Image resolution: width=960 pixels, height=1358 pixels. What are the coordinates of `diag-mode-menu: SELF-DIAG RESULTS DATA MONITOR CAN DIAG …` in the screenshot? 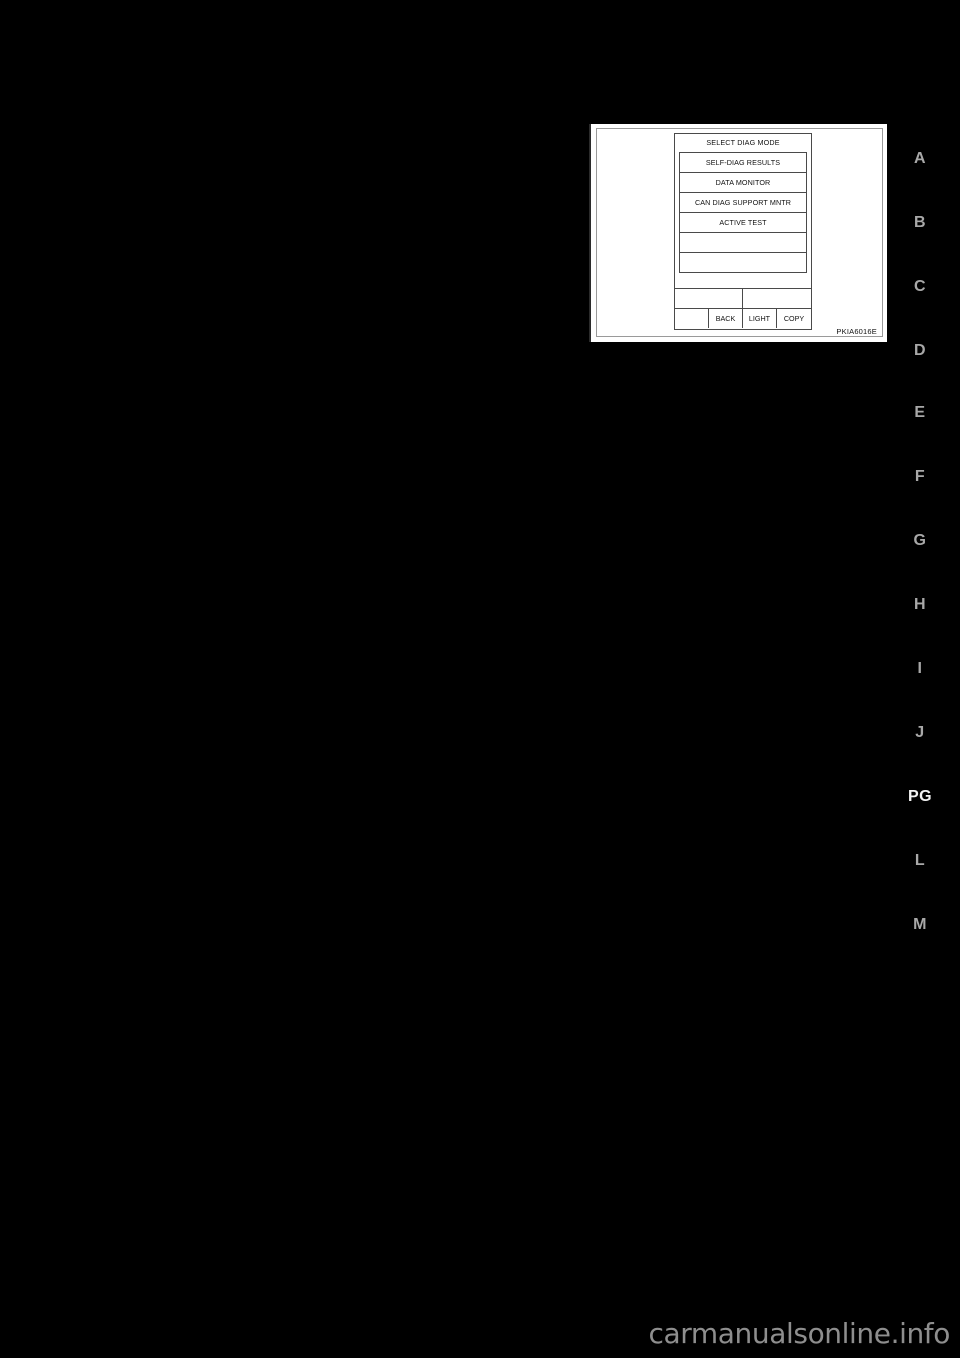 It's located at (743, 212).